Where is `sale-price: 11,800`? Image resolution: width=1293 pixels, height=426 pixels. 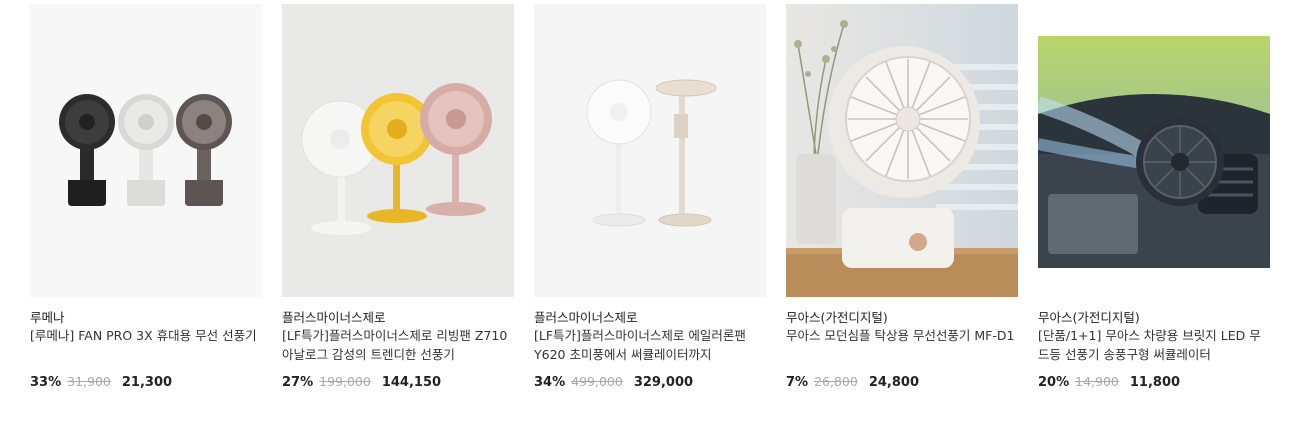 sale-price: 11,800 is located at coordinates (1155, 382).